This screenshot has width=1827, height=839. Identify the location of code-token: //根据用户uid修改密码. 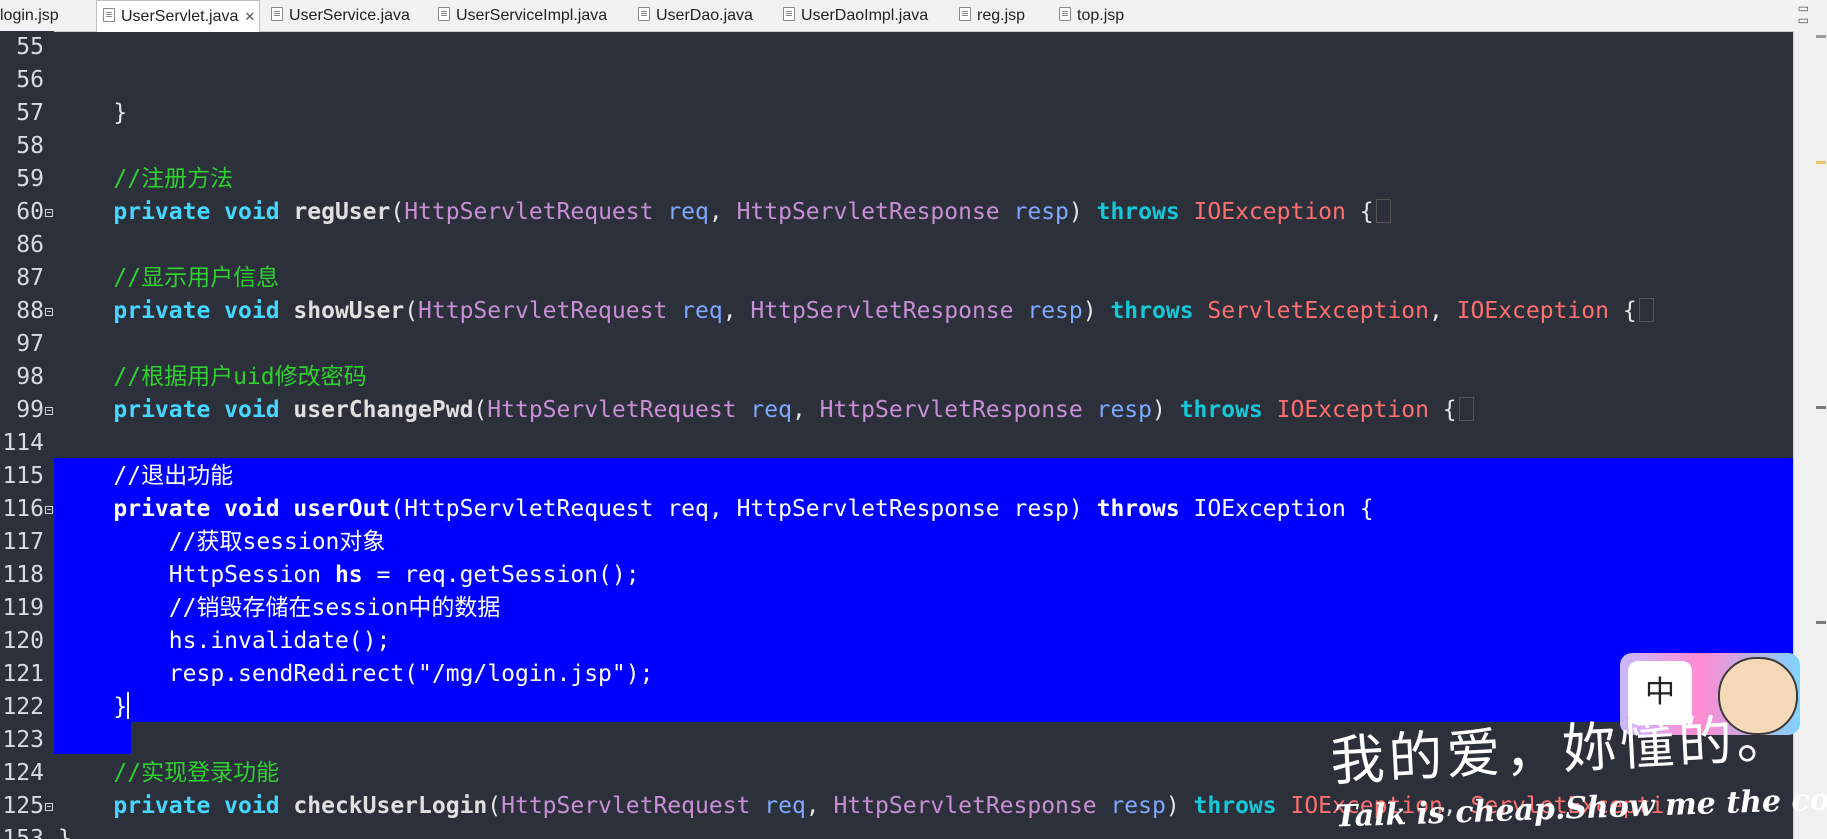
(212, 377).